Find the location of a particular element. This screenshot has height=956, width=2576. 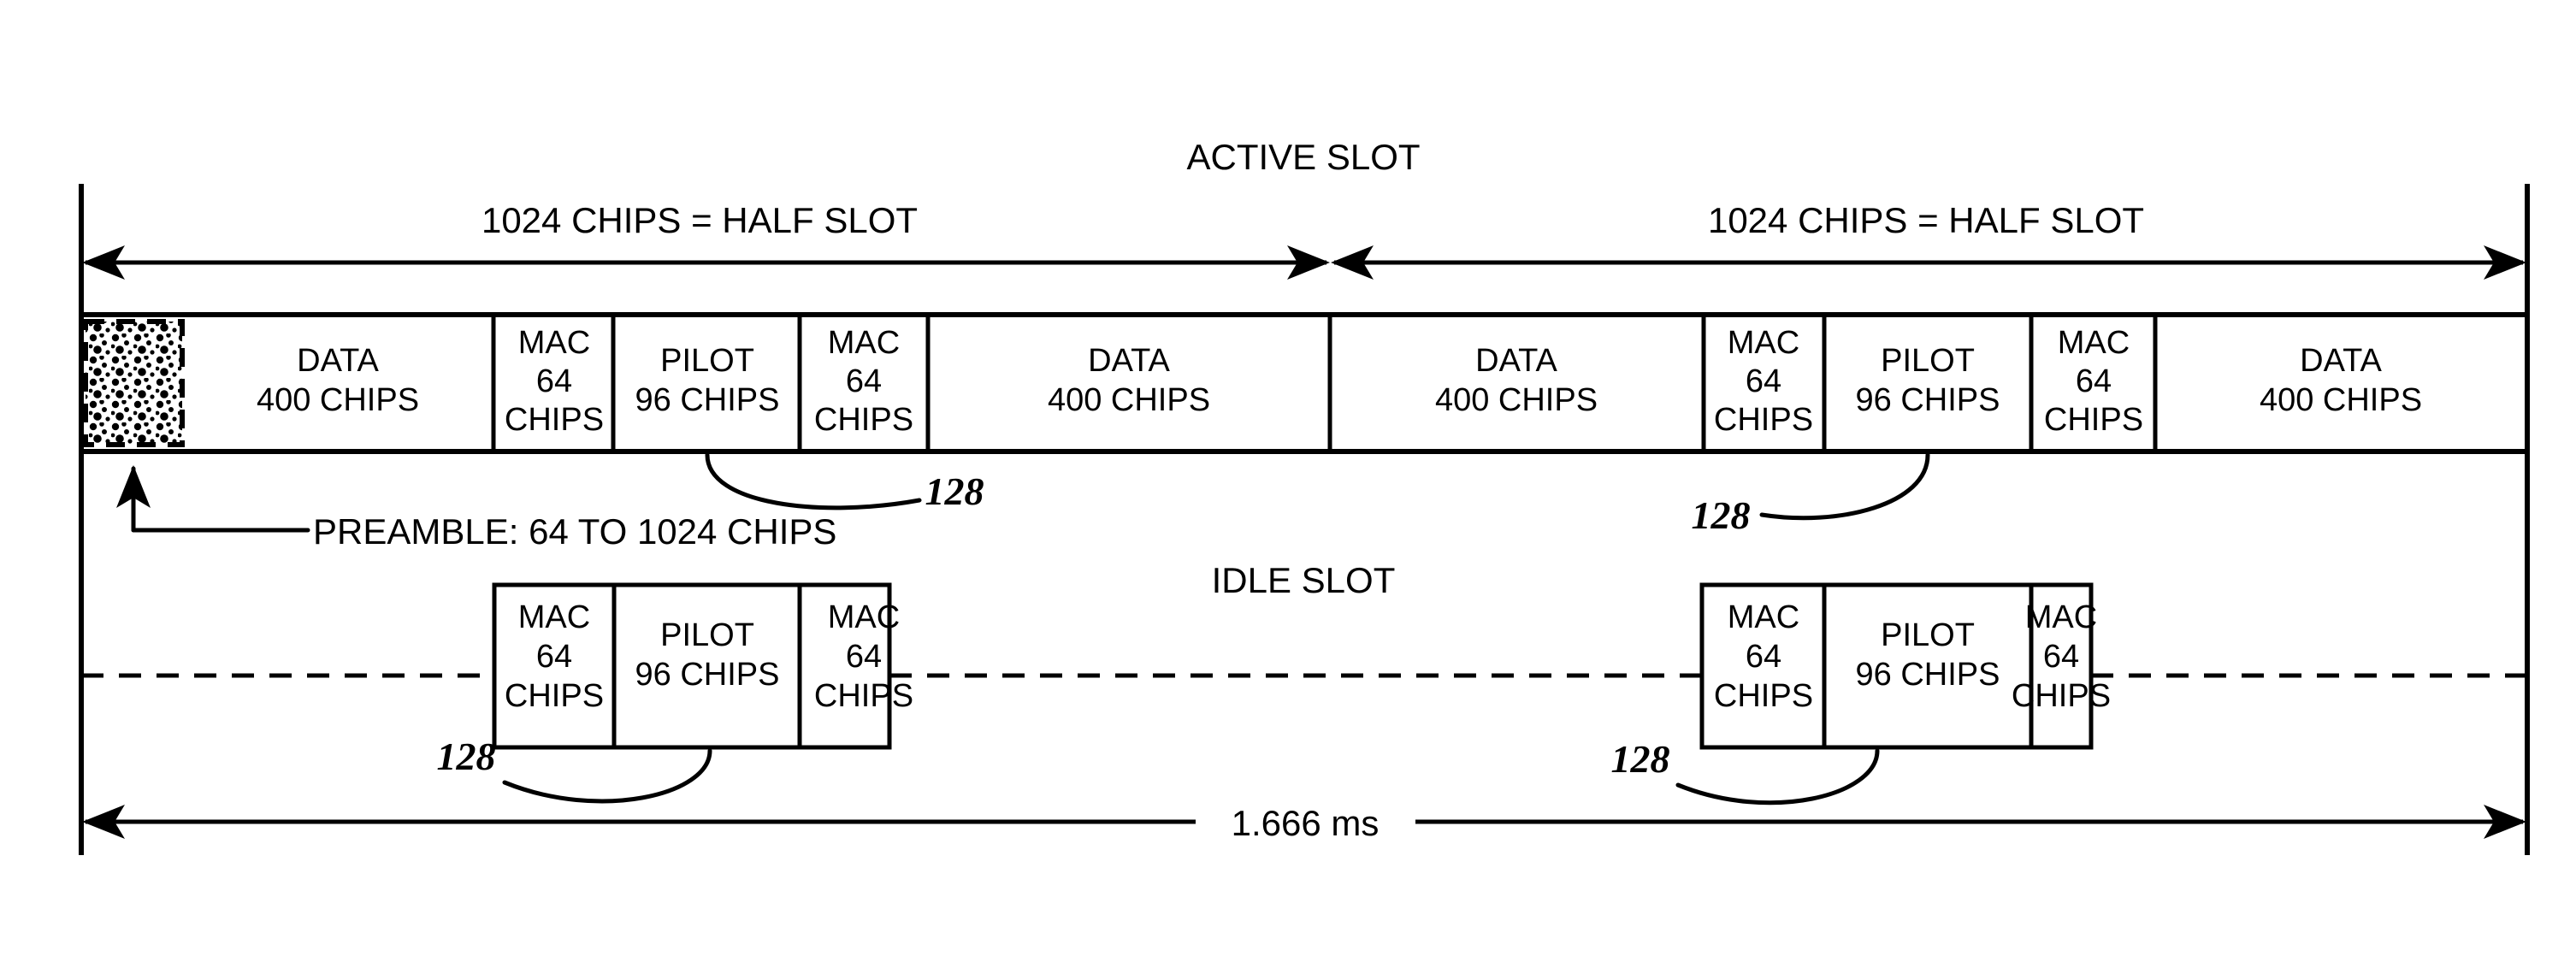

ref-number-idle-right-pilot: 128 is located at coordinates (1640, 759).